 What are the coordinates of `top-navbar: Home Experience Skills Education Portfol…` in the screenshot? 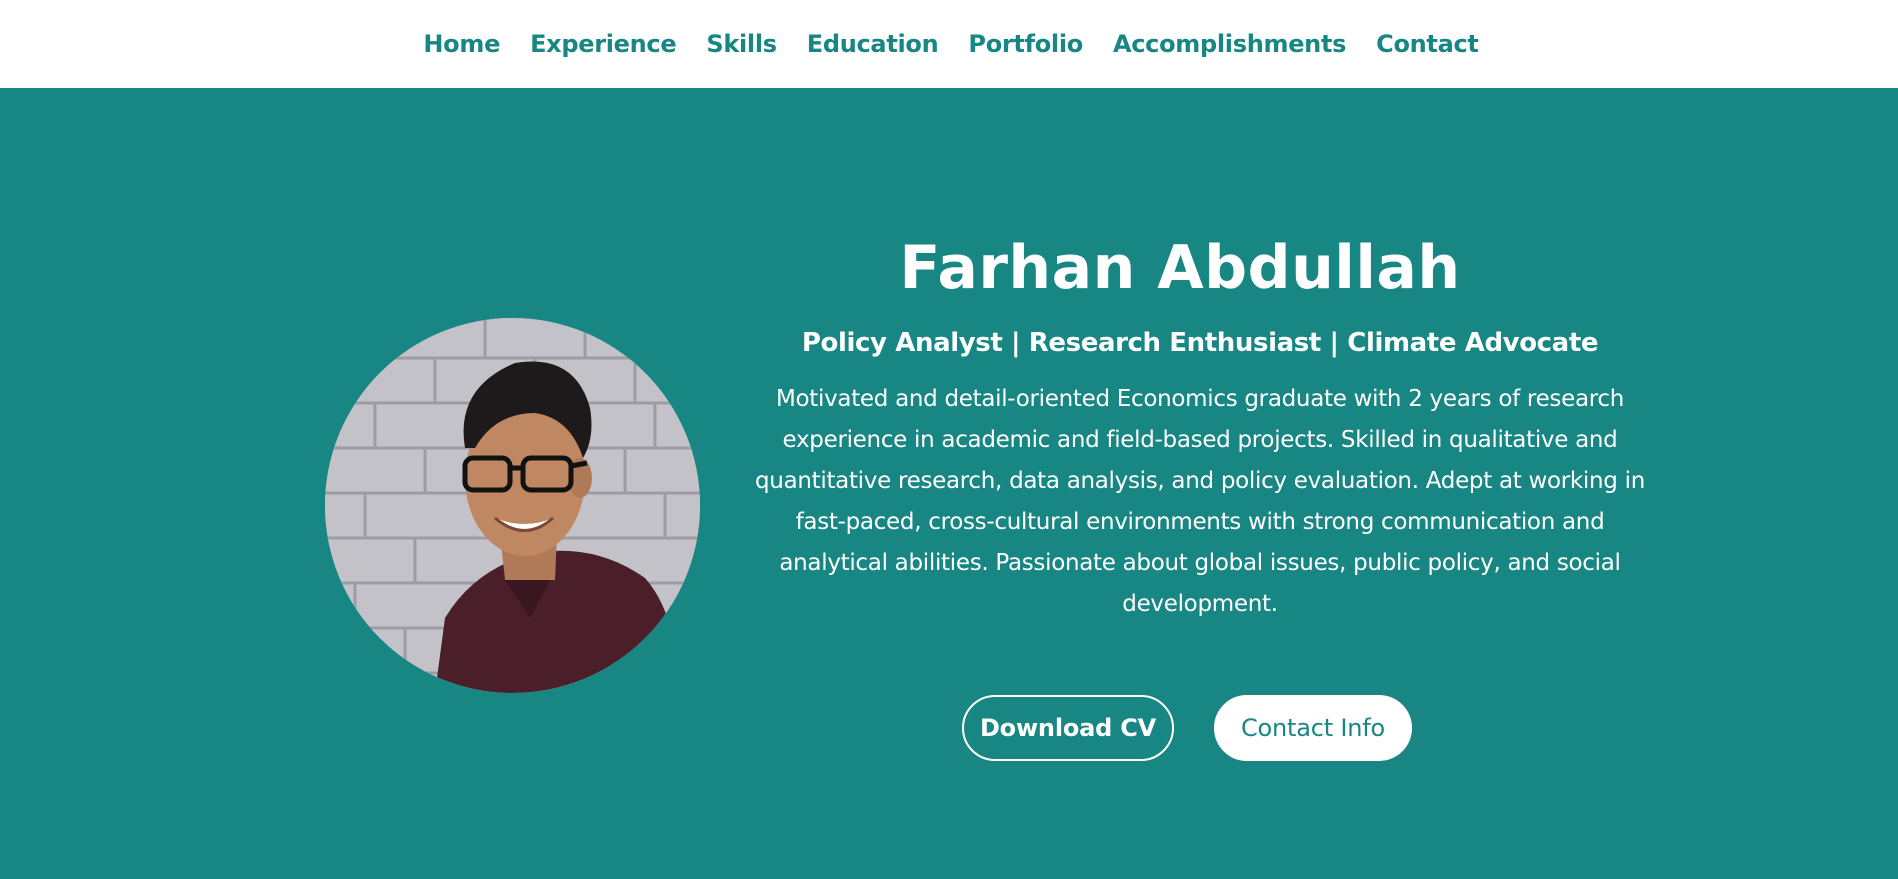 It's located at (949, 44).